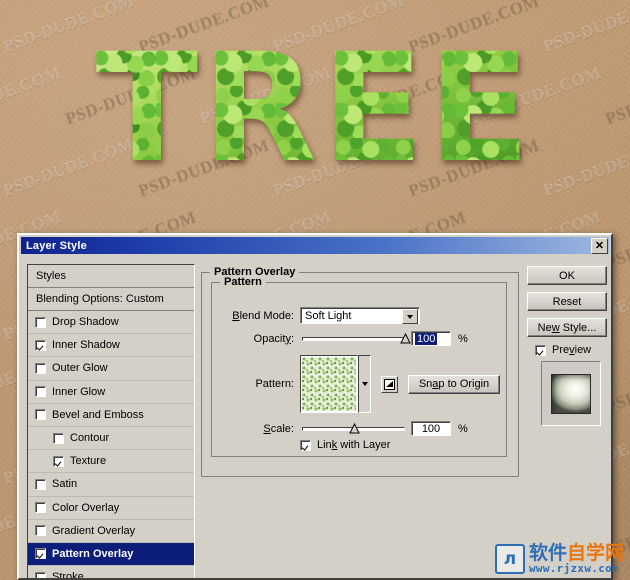 The image size is (630, 580). Describe the element at coordinates (540, 350) in the screenshot. I see `preview-checkbox` at that location.